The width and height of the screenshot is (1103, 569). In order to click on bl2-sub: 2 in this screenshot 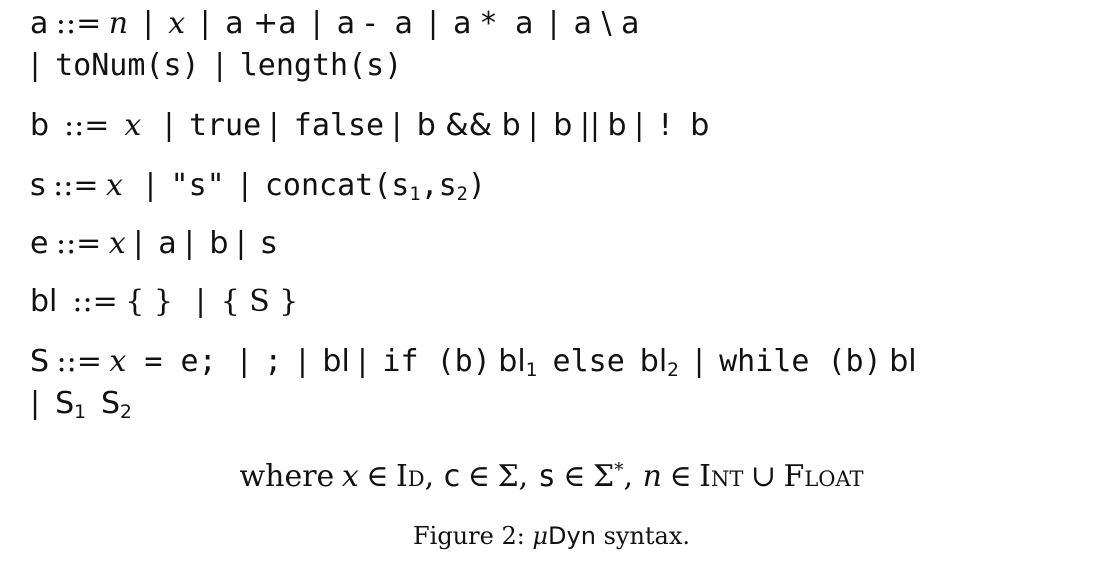, I will do `click(673, 371)`.